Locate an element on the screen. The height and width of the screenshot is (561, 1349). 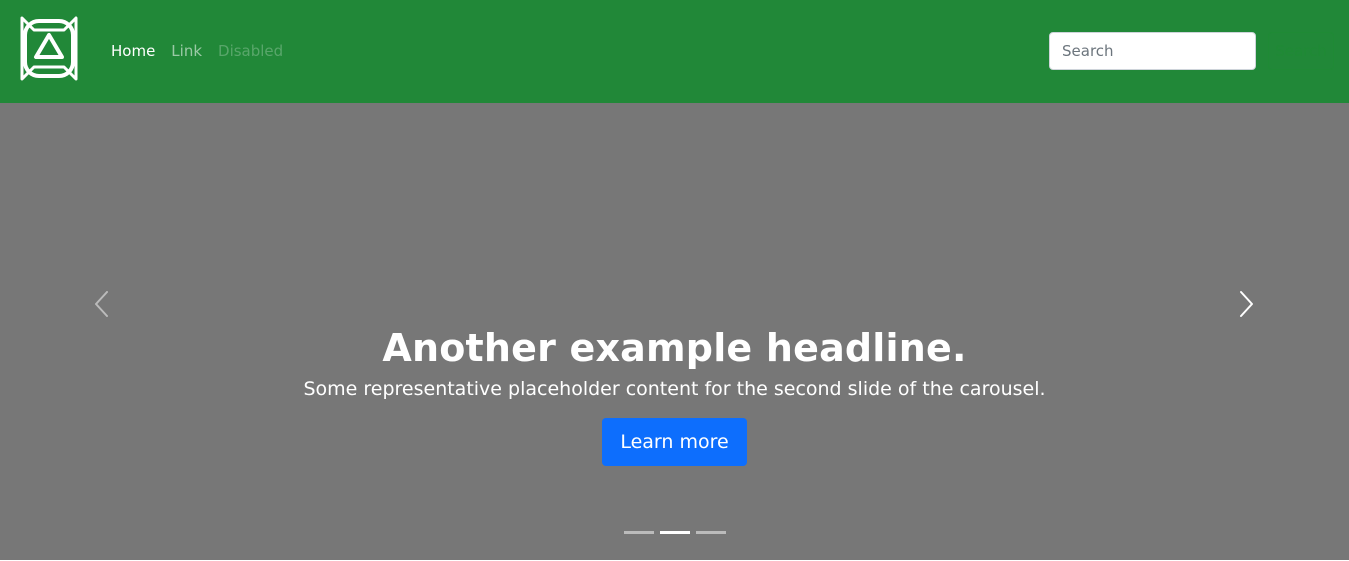
carousel-prev-button is located at coordinates (101, 304).